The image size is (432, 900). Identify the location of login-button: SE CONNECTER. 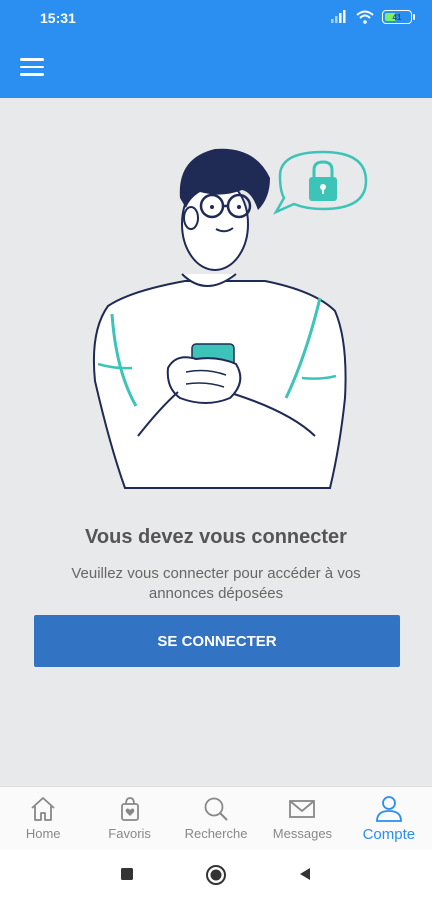
(217, 641).